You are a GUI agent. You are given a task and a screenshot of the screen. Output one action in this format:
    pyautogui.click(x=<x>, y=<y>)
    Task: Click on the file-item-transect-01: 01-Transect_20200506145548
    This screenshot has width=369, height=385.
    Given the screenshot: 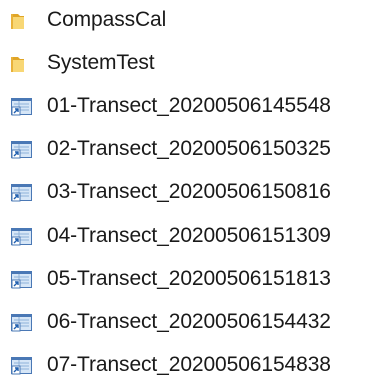 What is the action you would take?
    pyautogui.click(x=184, y=107)
    